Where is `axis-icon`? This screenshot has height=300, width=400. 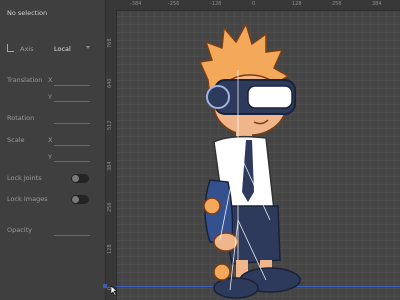 axis-icon is located at coordinates (10, 48).